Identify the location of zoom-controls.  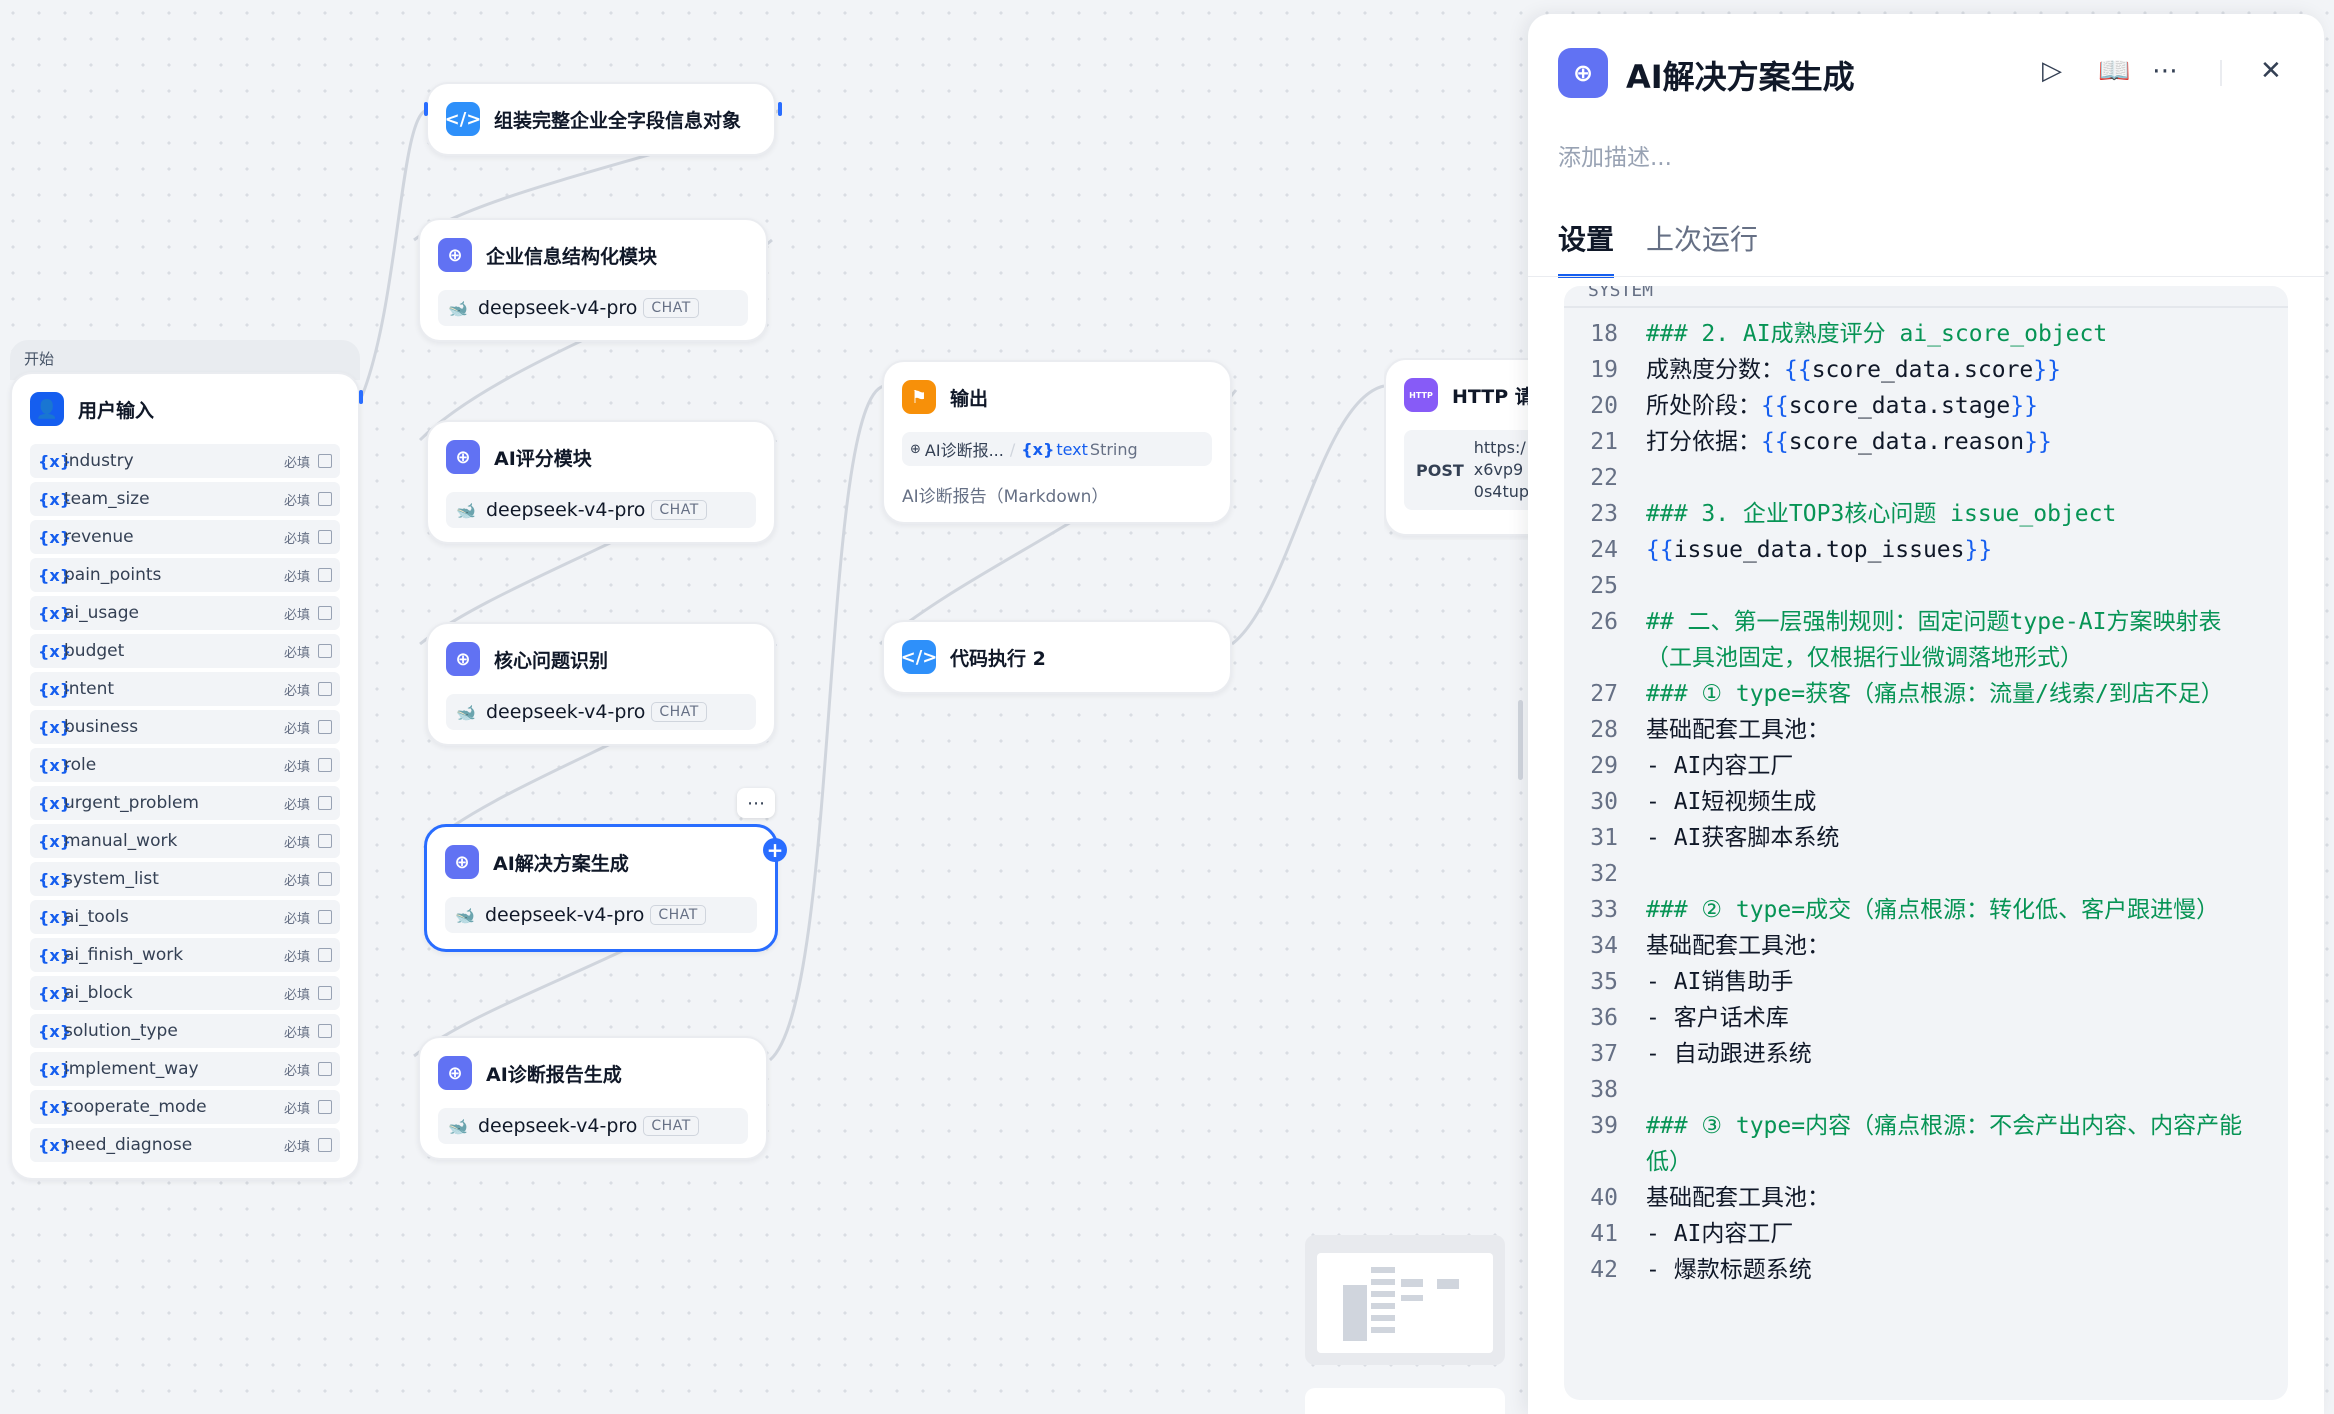
(1405, 1401).